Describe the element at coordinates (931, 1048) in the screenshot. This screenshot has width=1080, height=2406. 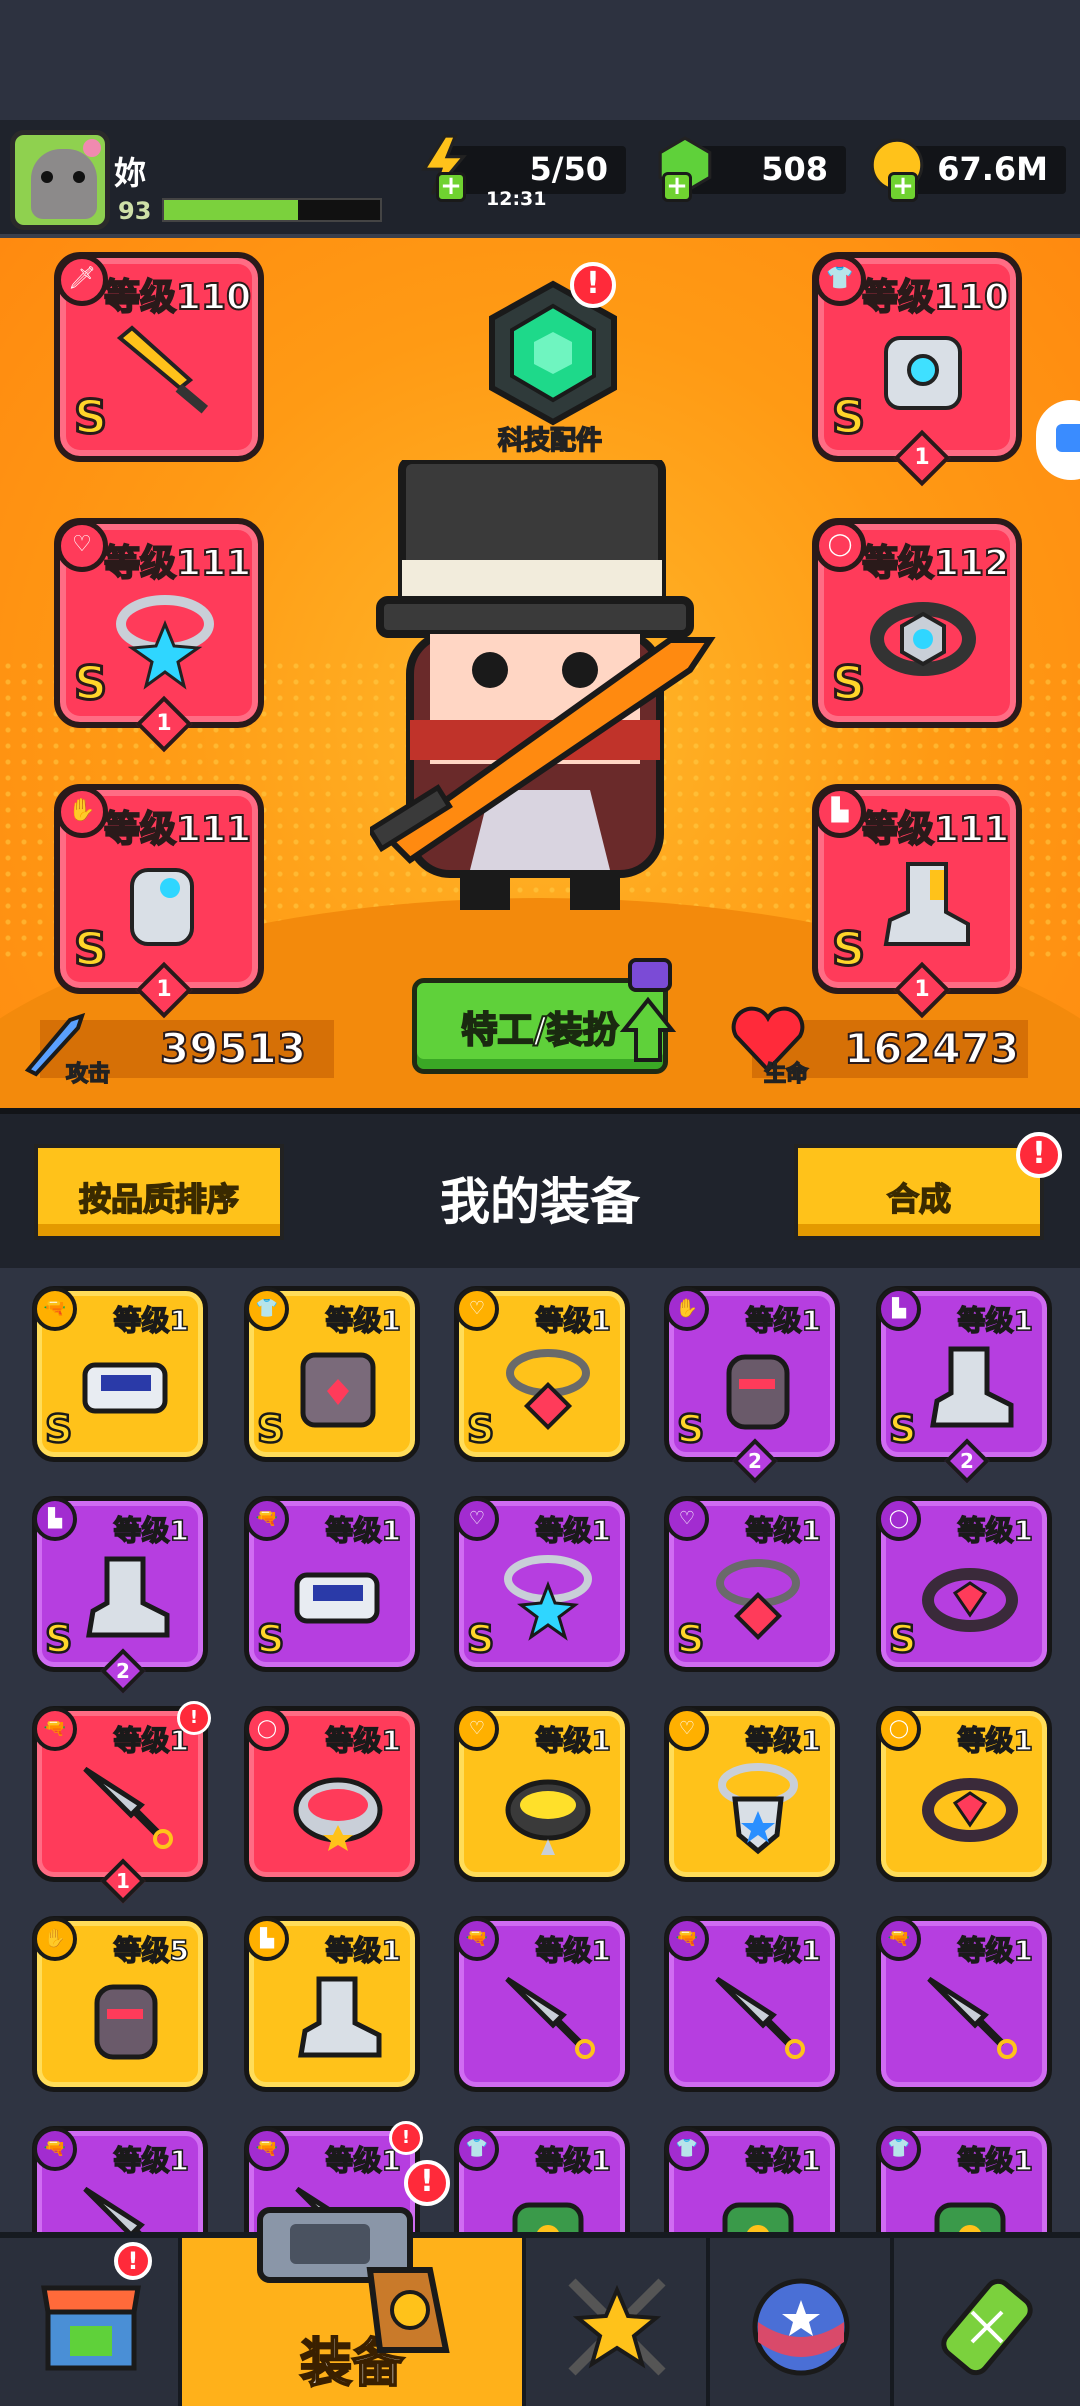
I see `life-value: 162473` at that location.